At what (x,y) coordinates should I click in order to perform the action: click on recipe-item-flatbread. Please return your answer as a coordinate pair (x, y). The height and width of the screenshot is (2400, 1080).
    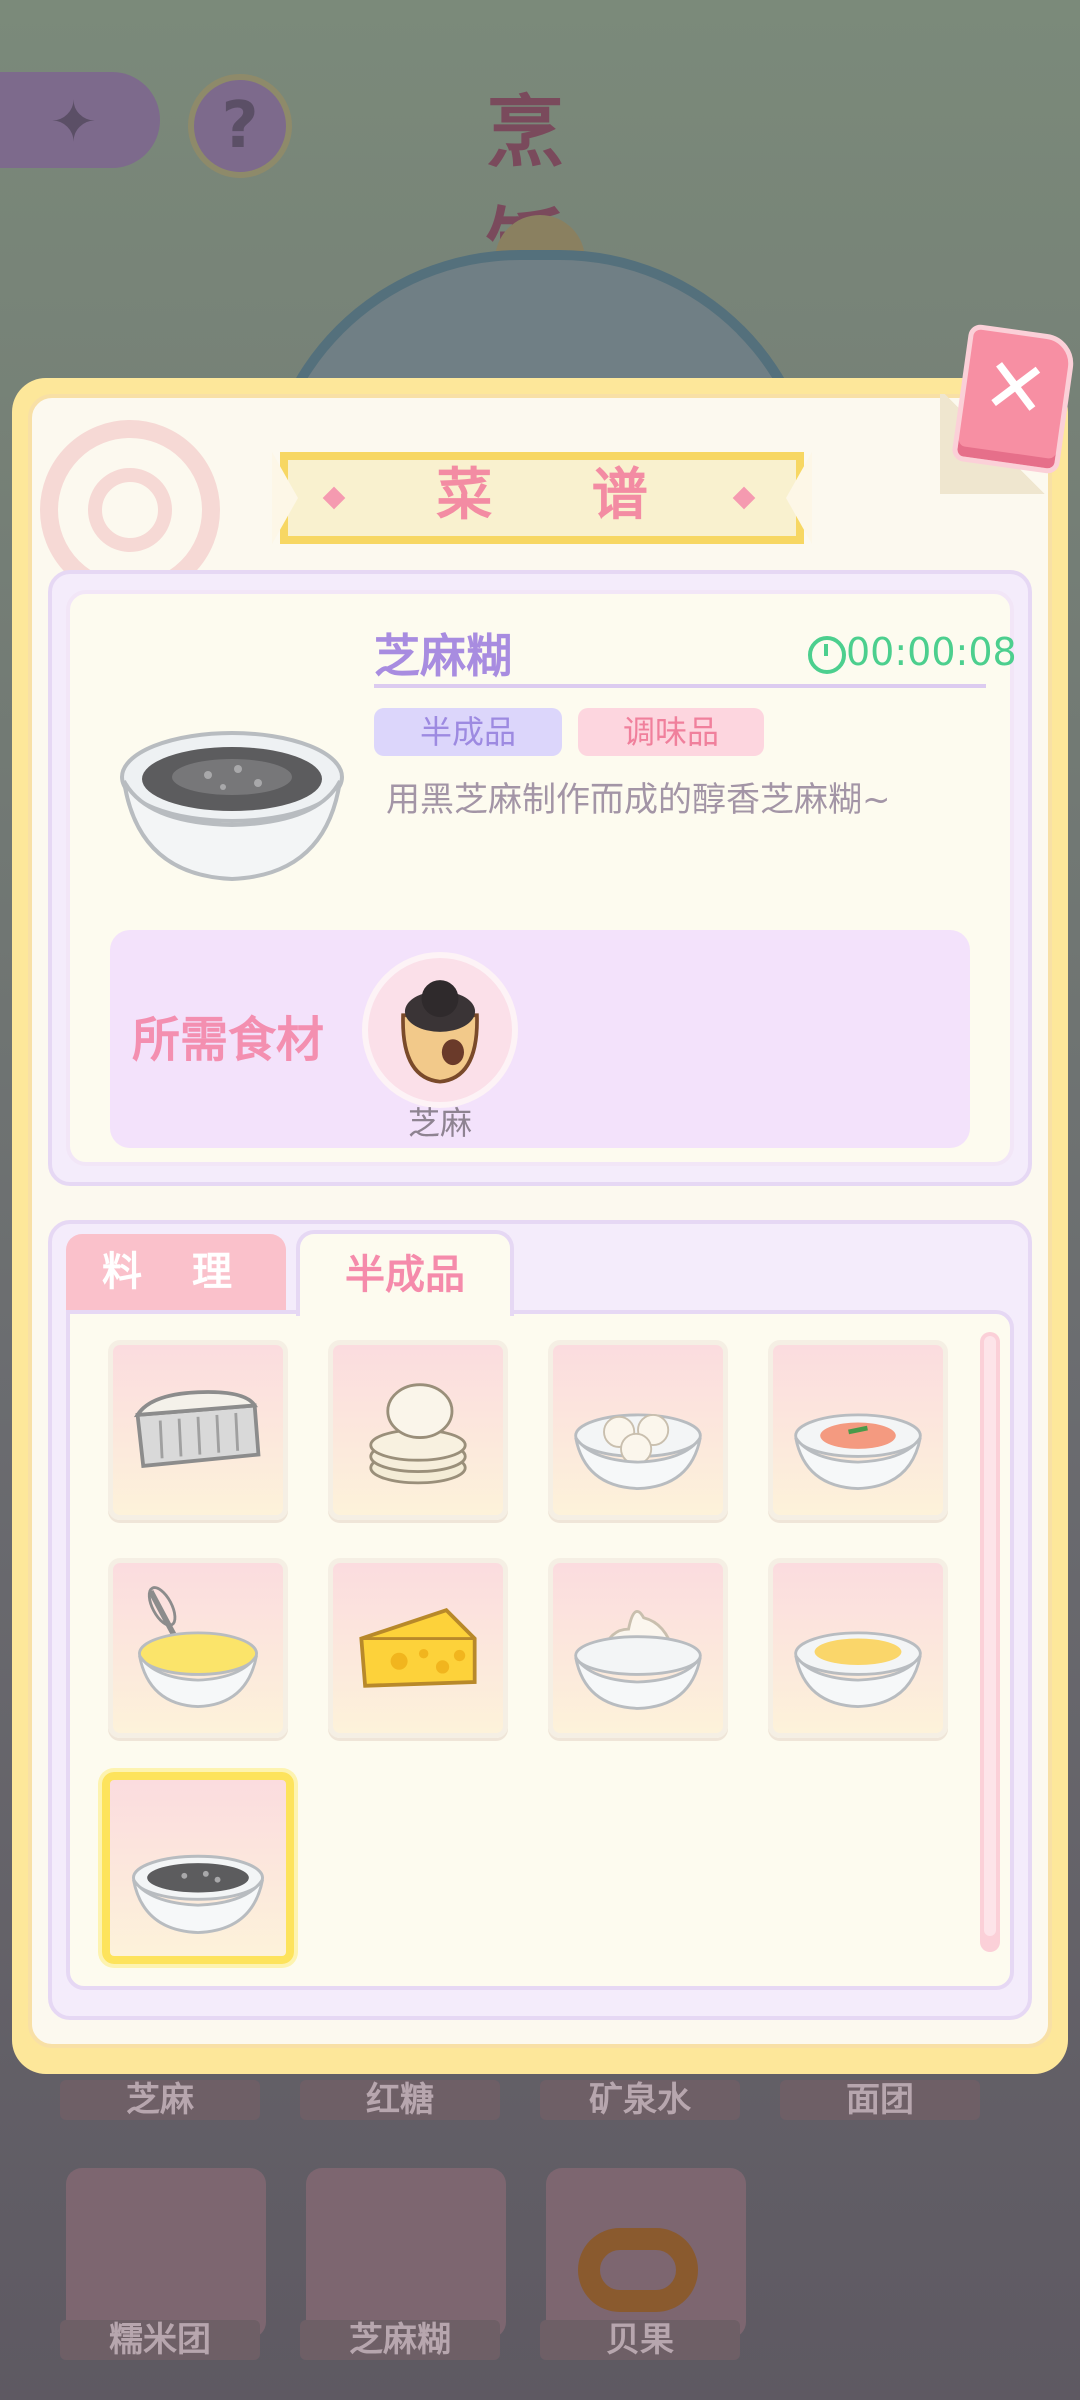
    Looking at the image, I should click on (418, 1430).